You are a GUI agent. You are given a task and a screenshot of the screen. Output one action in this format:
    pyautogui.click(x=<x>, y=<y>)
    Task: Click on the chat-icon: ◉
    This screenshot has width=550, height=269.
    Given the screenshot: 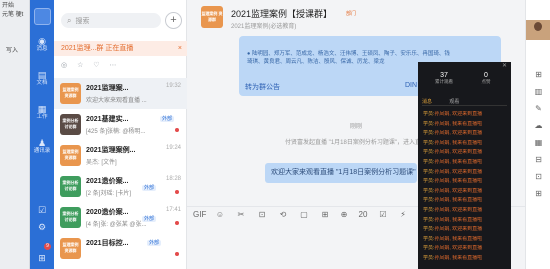 What is the action you would take?
    pyautogui.click(x=42, y=41)
    